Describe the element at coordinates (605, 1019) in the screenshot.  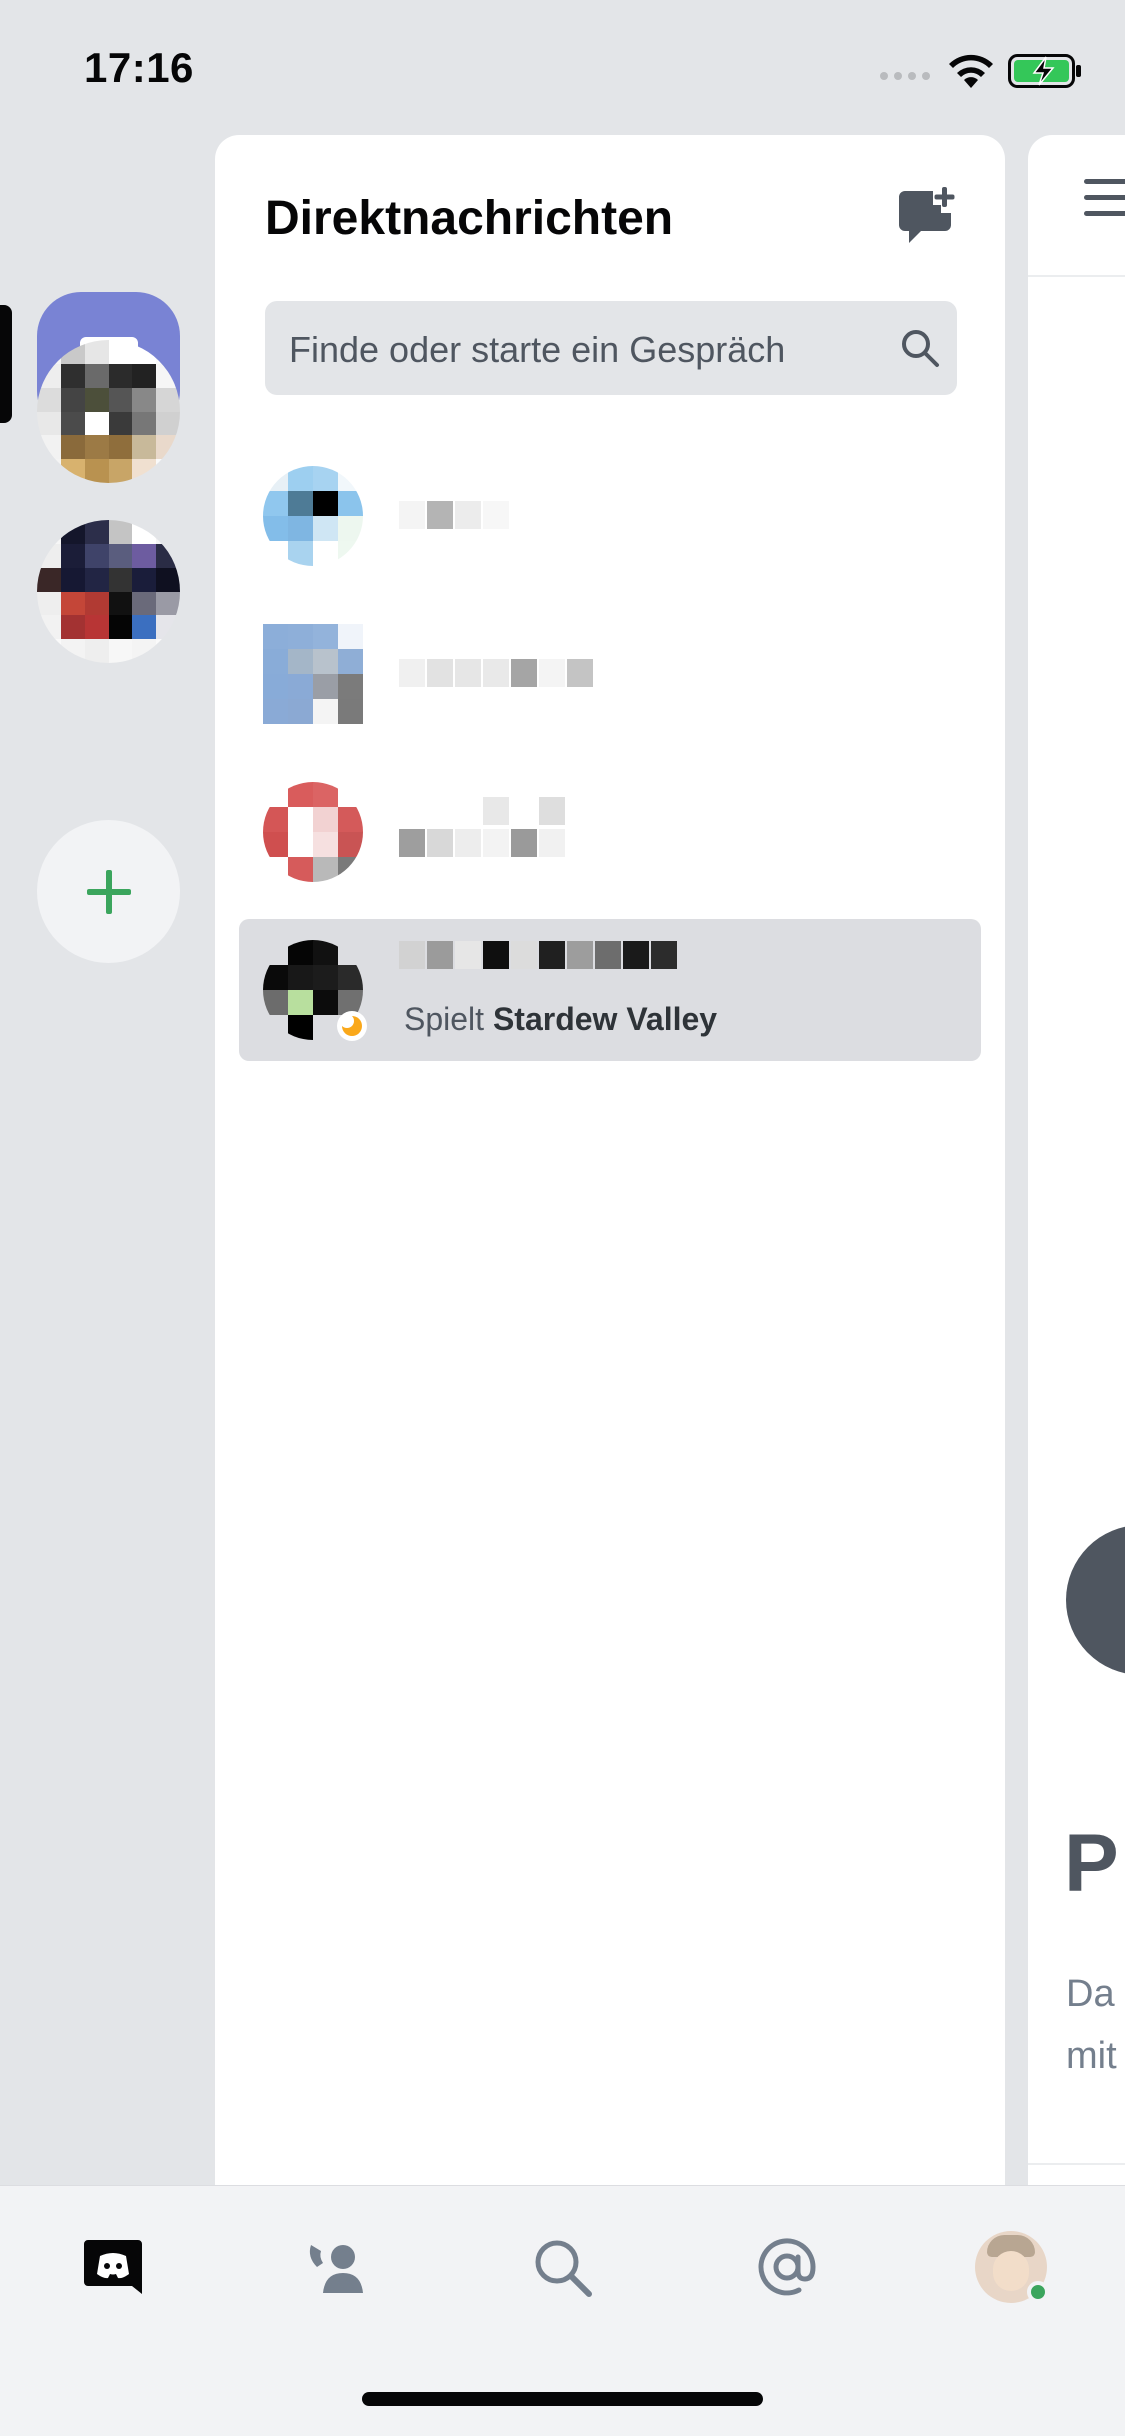
I see `activity-game: Stardew Valley` at that location.